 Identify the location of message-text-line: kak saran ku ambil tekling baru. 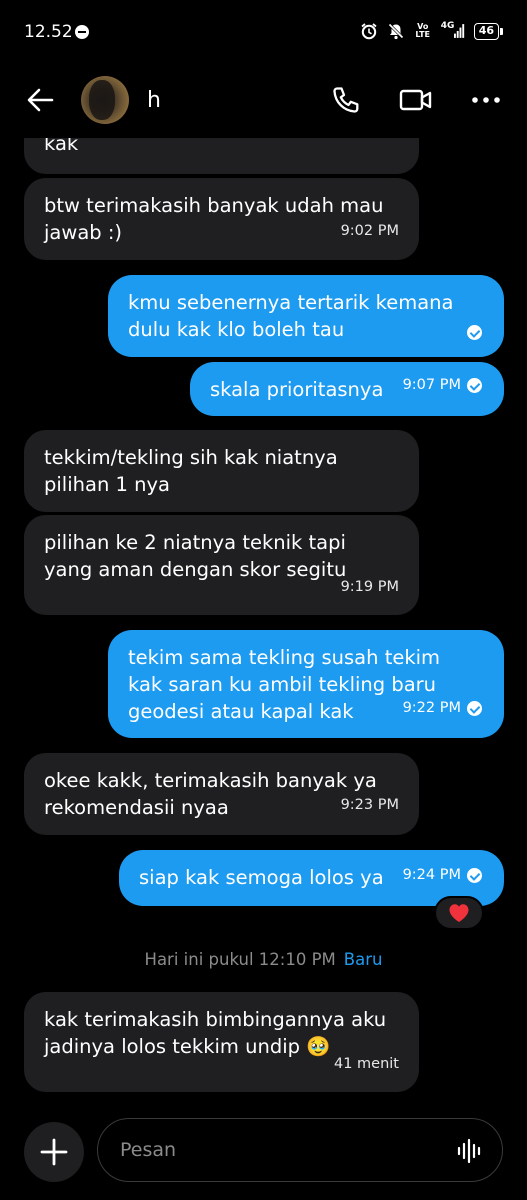
(282, 684).